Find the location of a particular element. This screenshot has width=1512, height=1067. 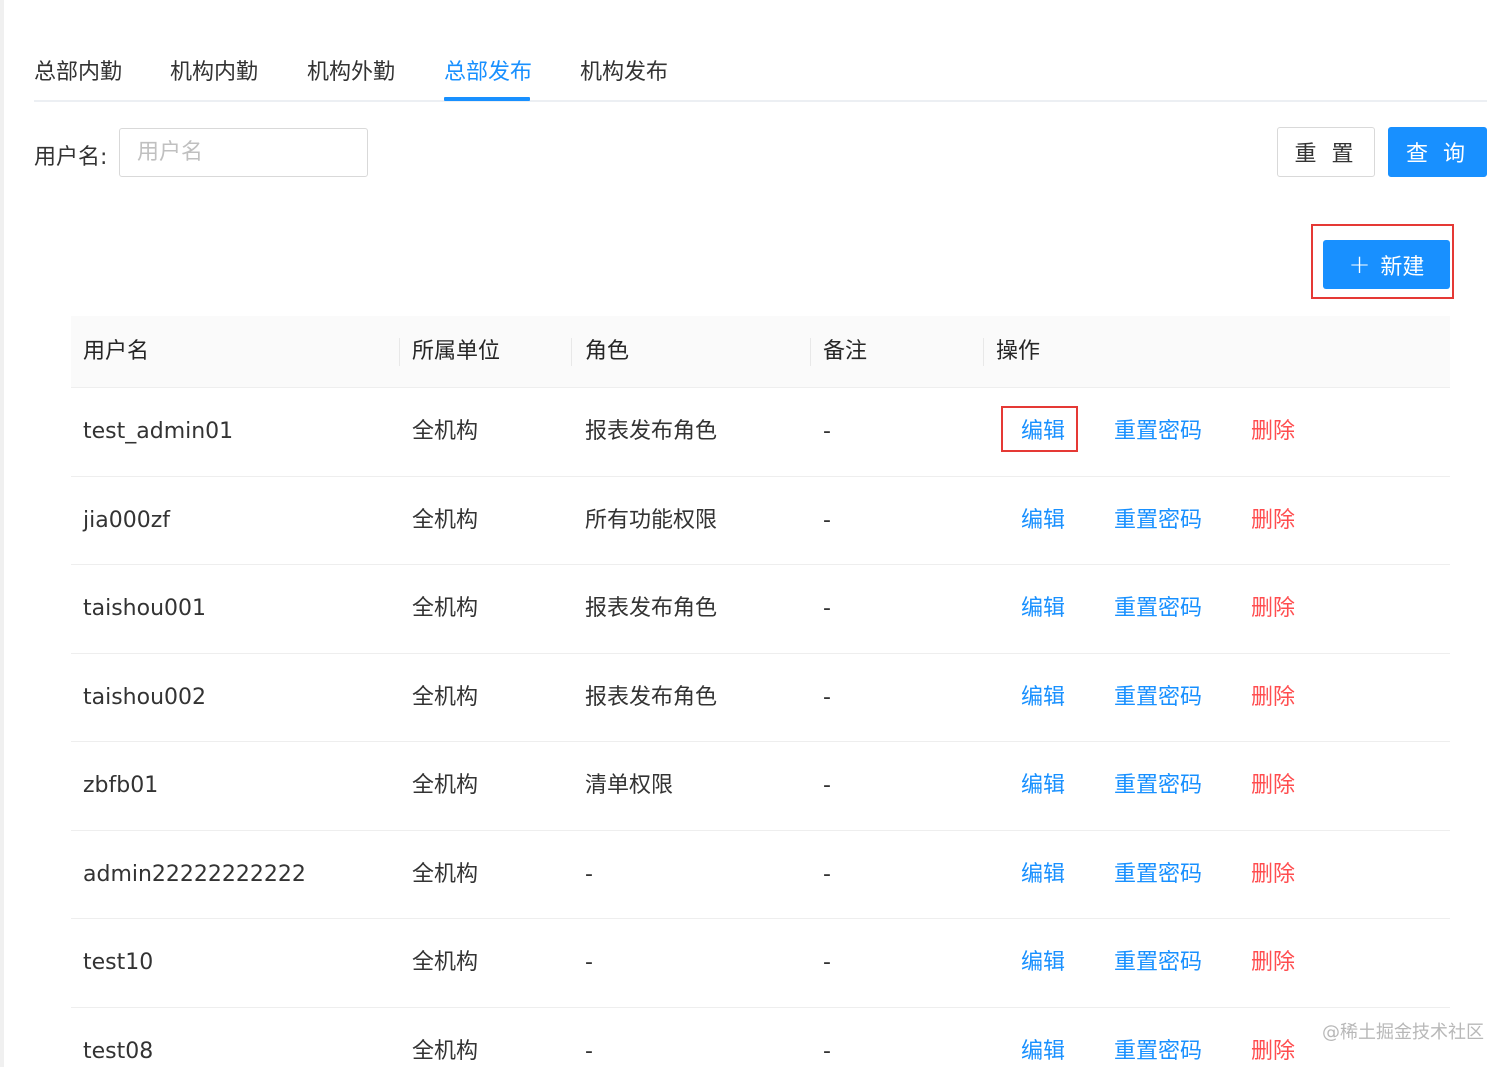

cell-username: admin22222222222 is located at coordinates (194, 874).